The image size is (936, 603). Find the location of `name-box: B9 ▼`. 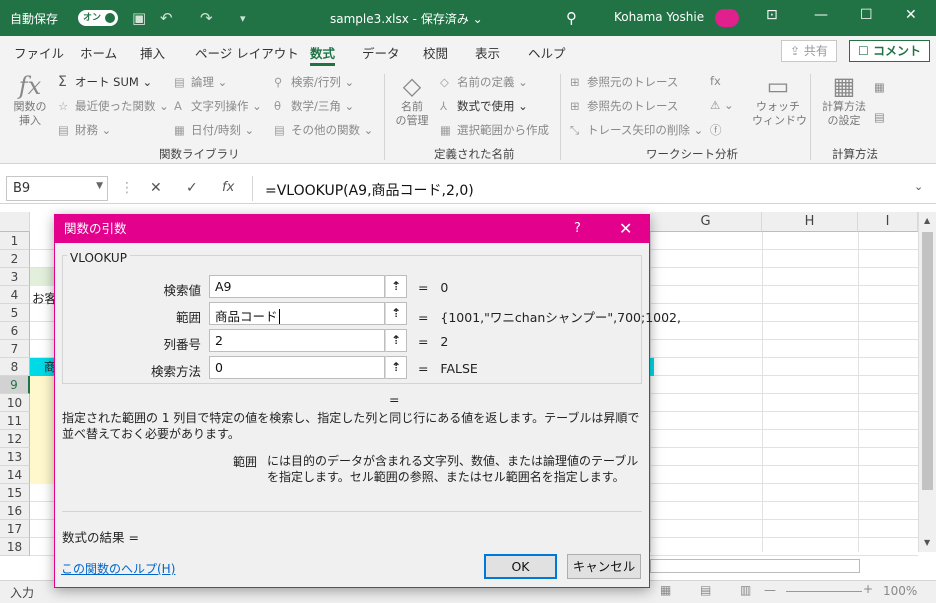

name-box: B9 ▼ is located at coordinates (57, 188).